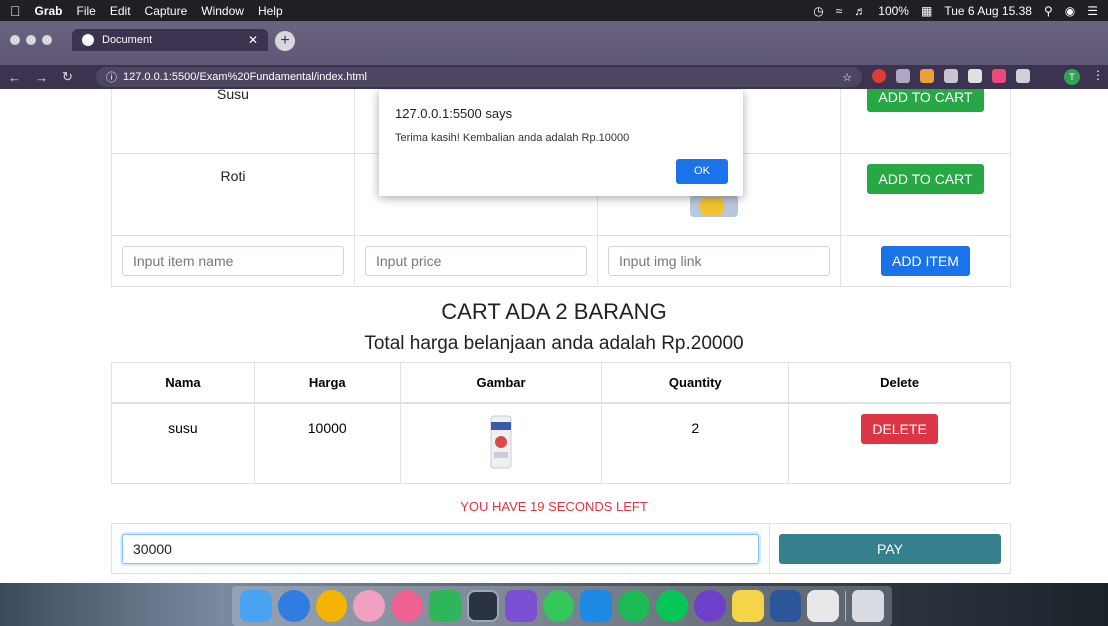 This screenshot has height=626, width=1108. What do you see at coordinates (327, 383) in the screenshot?
I see `column-header: Harga` at bounding box center [327, 383].